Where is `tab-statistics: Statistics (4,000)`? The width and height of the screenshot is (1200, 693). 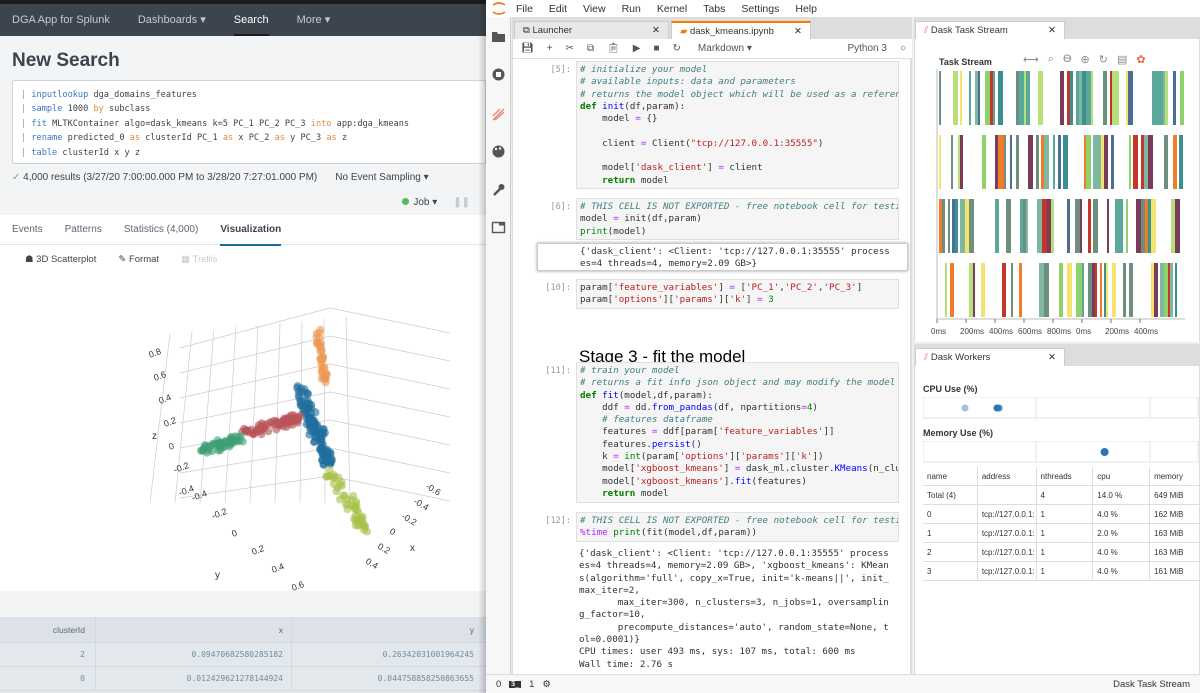
tab-statistics: Statistics (4,000) is located at coordinates (161, 230).